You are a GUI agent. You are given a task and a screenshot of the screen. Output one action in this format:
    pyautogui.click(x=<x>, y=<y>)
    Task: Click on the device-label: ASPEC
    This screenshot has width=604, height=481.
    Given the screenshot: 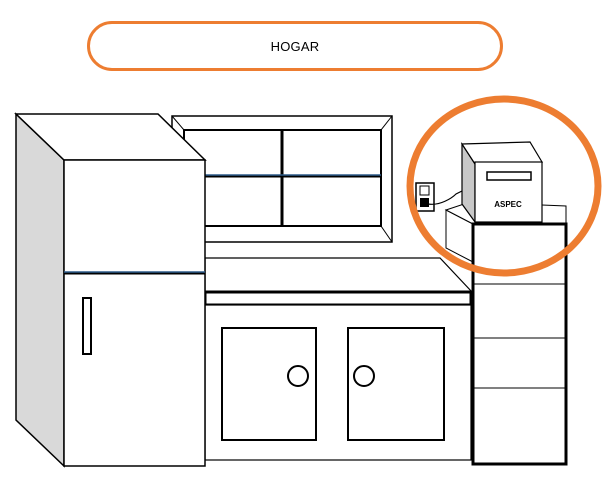 What is the action you would take?
    pyautogui.click(x=508, y=204)
    